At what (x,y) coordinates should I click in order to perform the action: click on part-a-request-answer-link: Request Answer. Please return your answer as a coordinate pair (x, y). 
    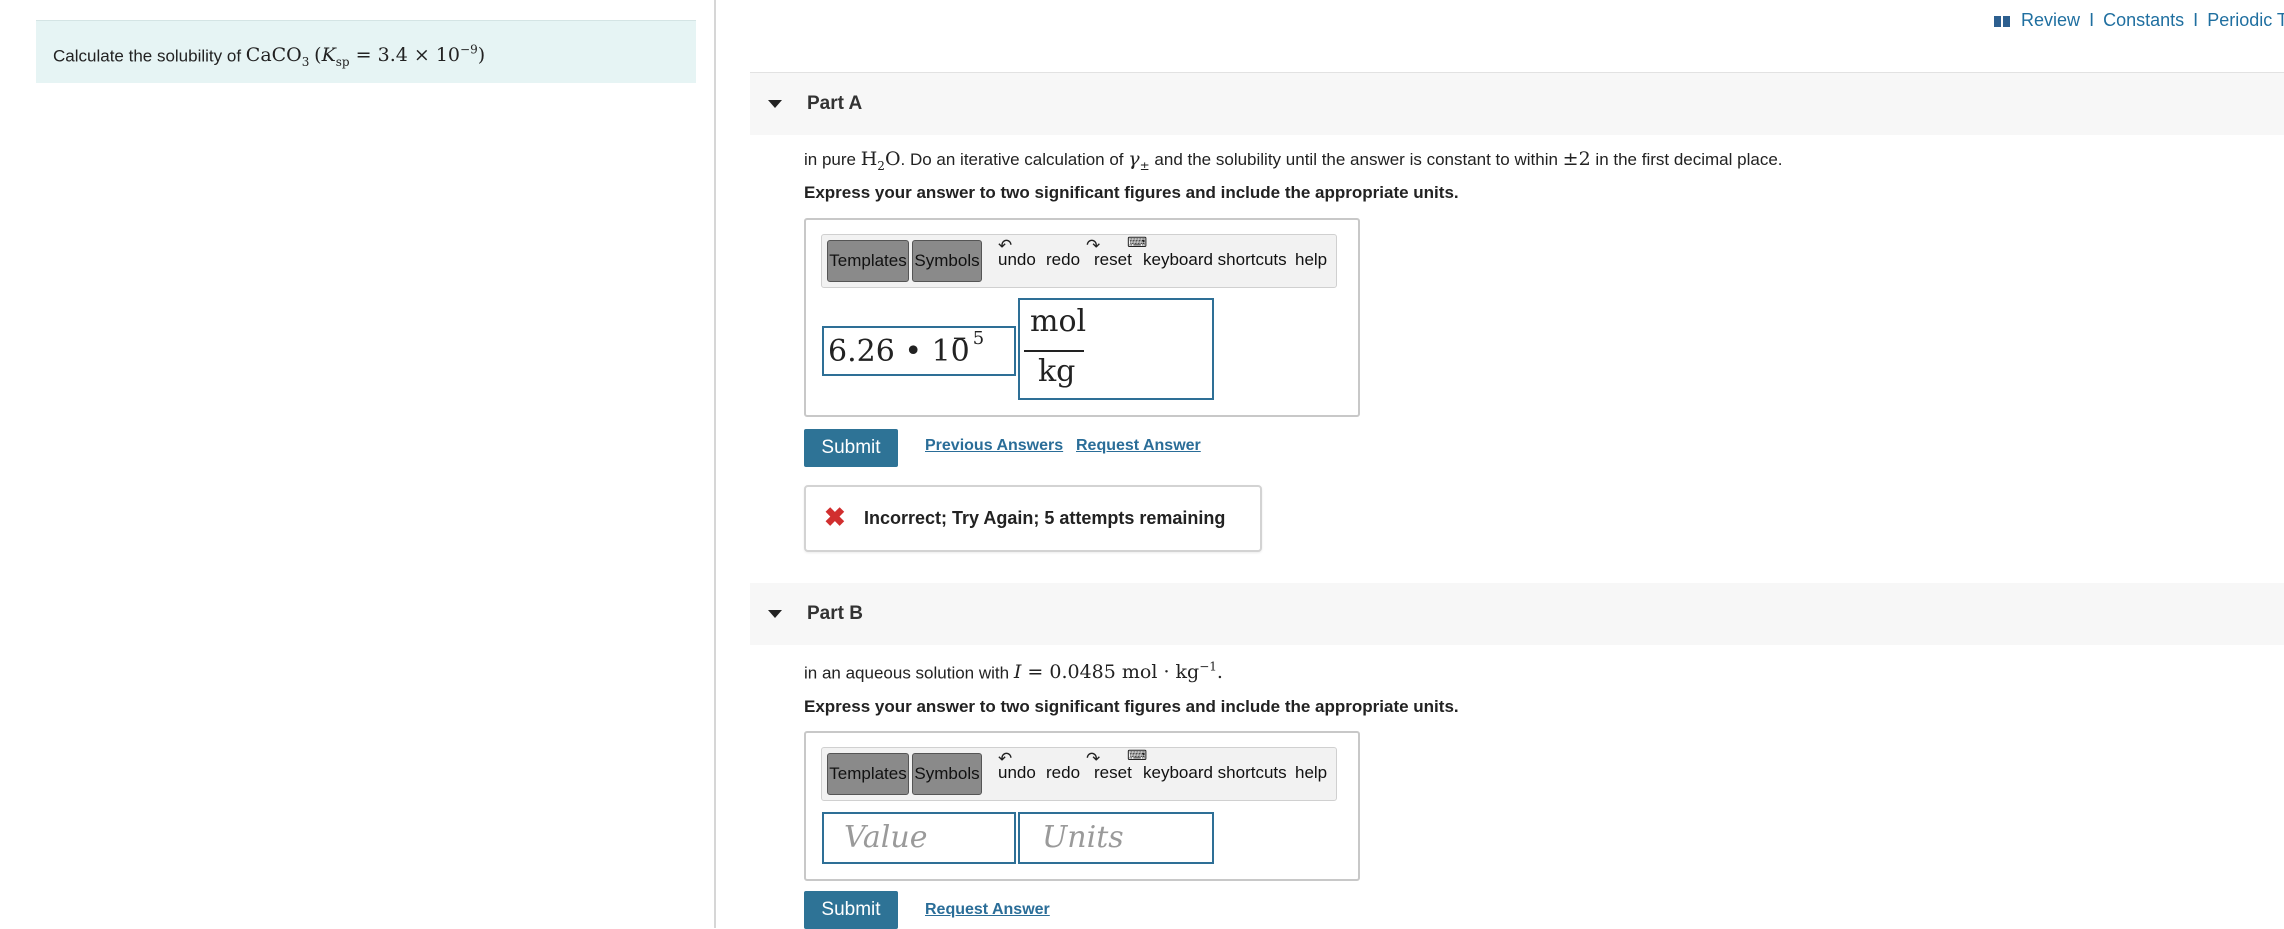
    Looking at the image, I should click on (1138, 446).